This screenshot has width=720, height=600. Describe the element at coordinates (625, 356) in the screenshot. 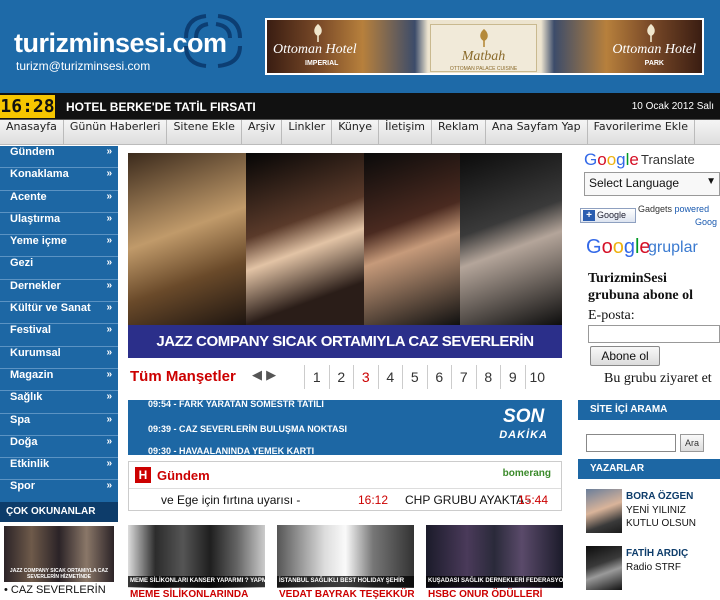

I see `subscribe-button: Abone ol` at that location.